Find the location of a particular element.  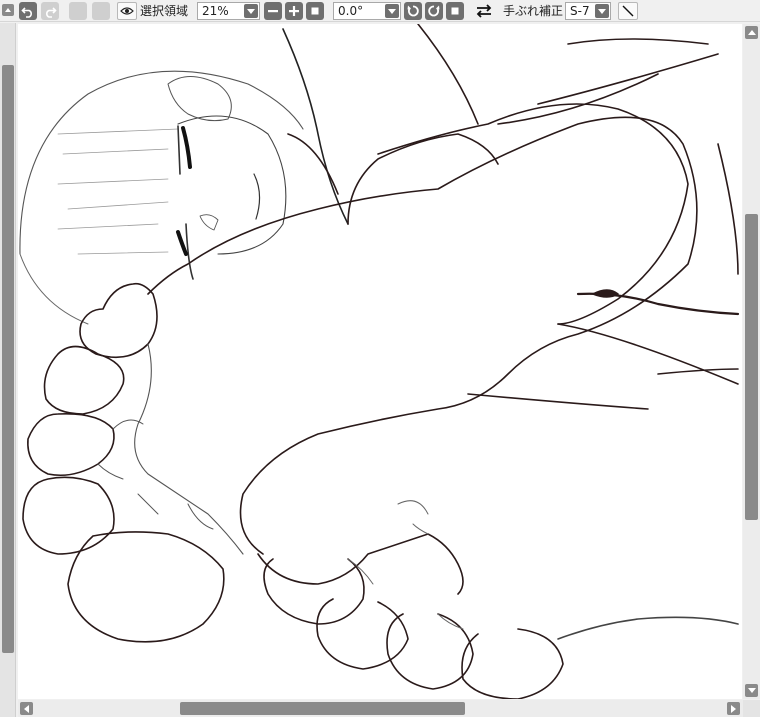

stabilizer-value: S-7 is located at coordinates (580, 11).